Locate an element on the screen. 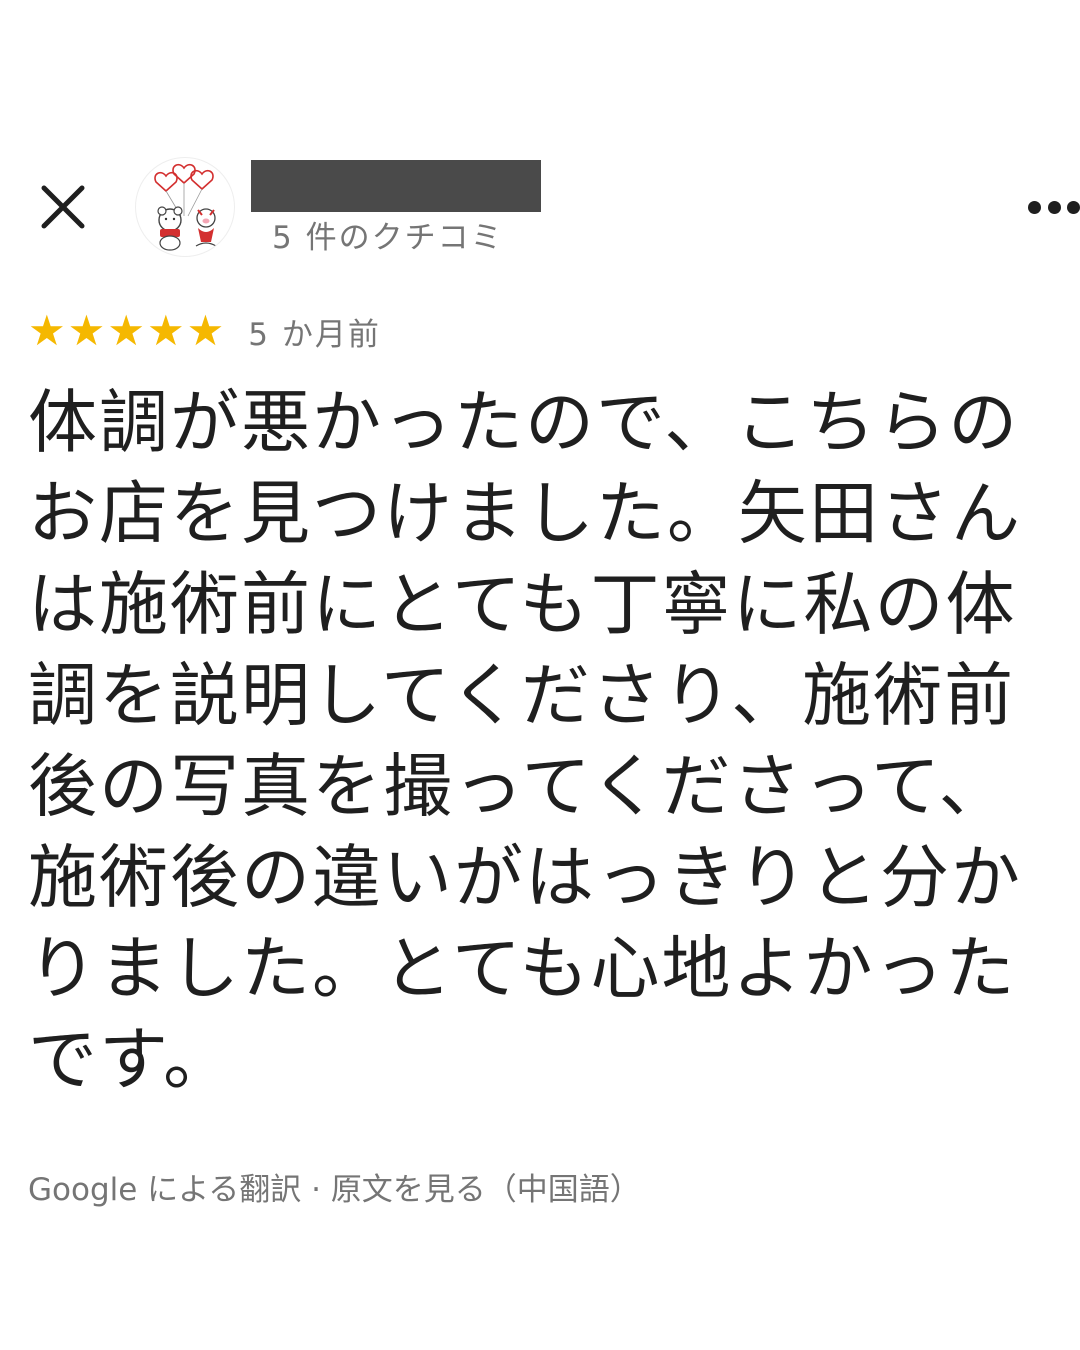 Image resolution: width=1080 pixels, height=1350 pixels. close-icon is located at coordinates (63, 207).